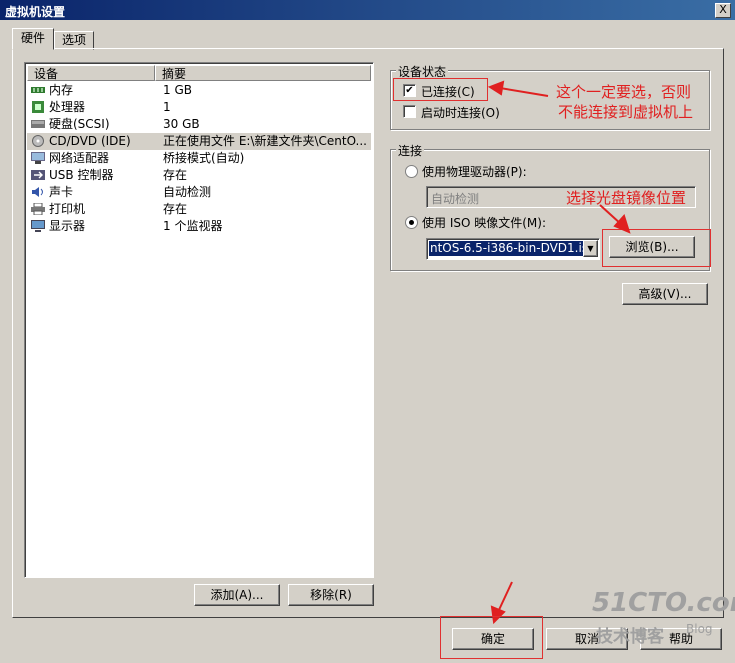  Describe the element at coordinates (455, 199) in the screenshot. I see `physical-drive-value: 自动检测` at that location.